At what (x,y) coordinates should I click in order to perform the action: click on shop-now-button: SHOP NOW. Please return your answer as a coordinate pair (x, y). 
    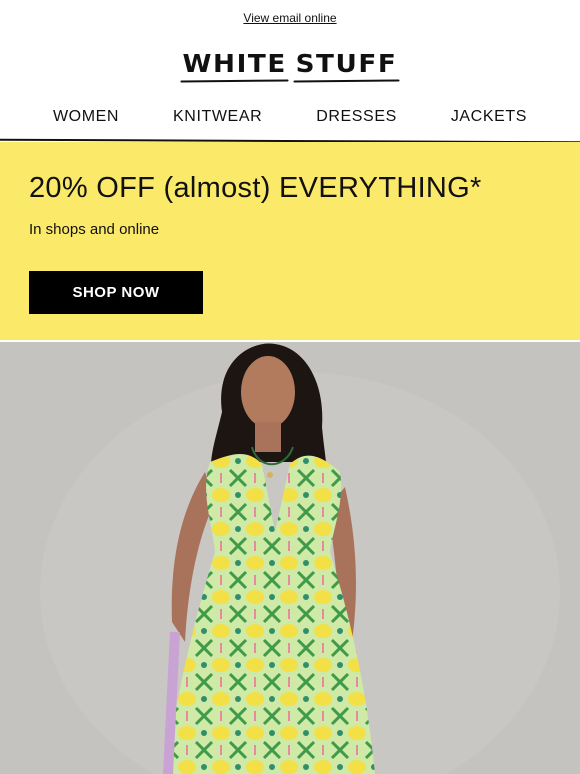
    Looking at the image, I should click on (116, 292).